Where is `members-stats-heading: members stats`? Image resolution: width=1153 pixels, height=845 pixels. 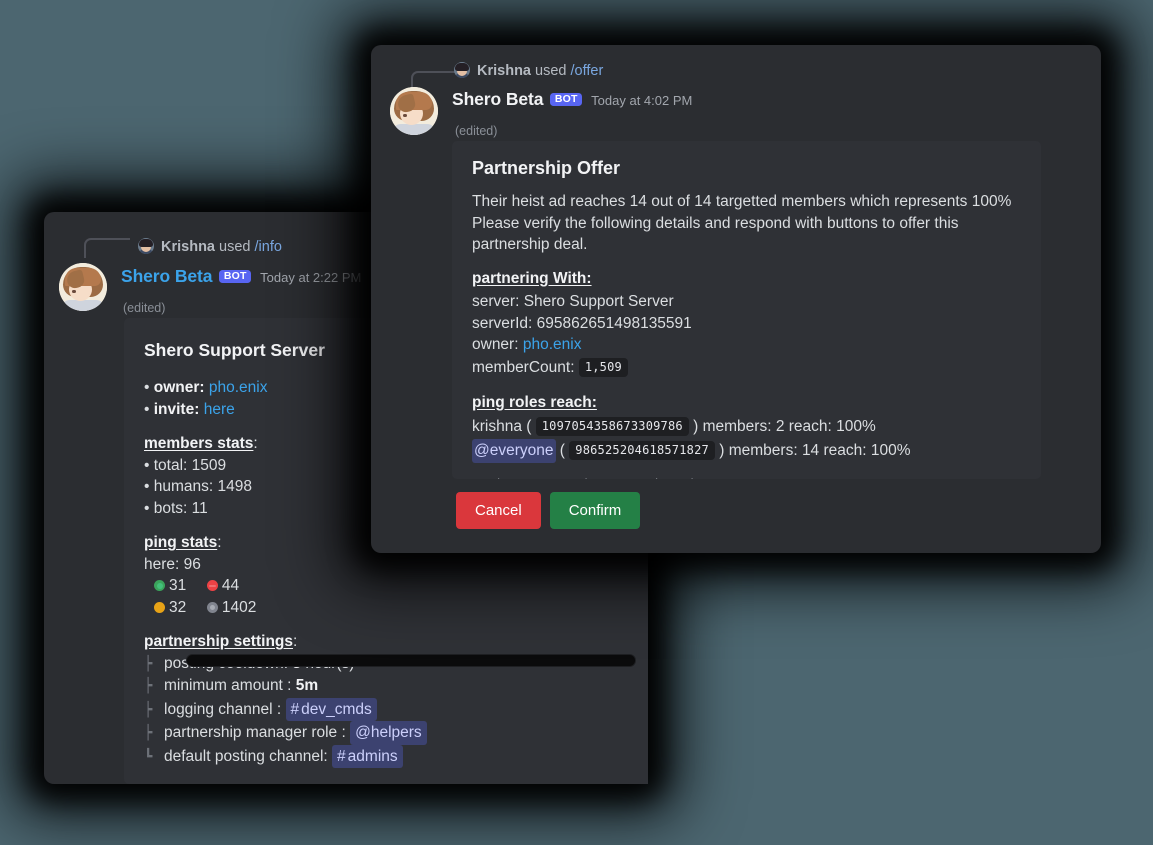
members-stats-heading: members stats is located at coordinates (199, 443).